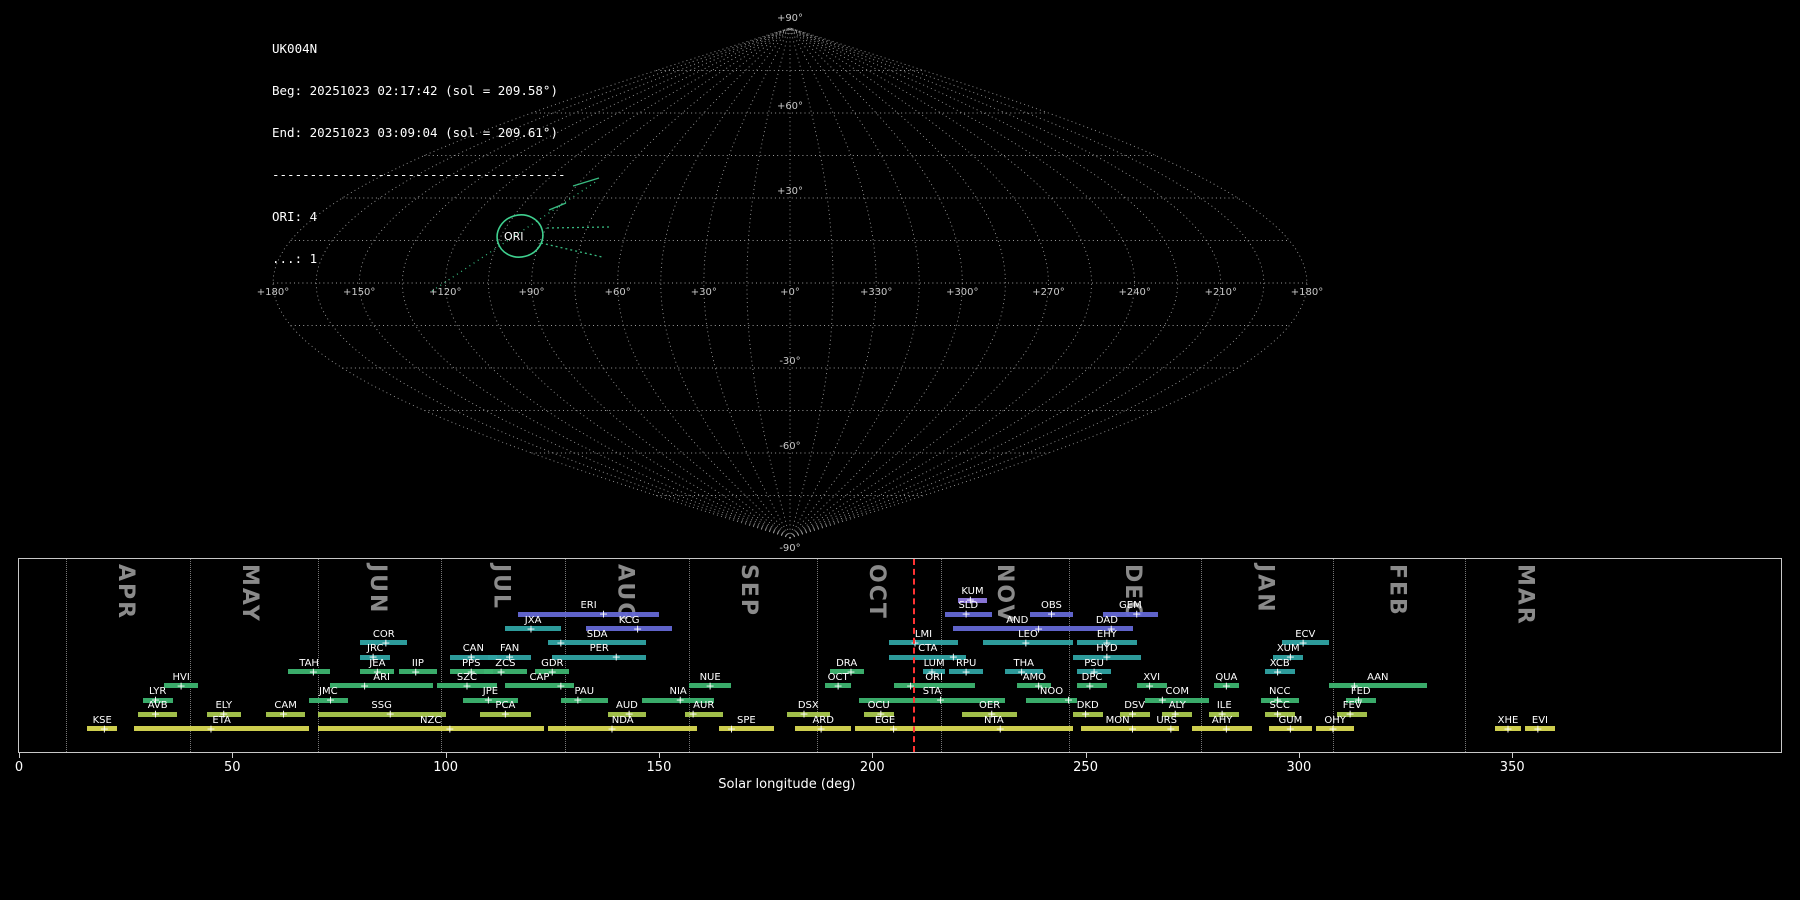 This screenshot has height=900, width=1800. I want to click on month-label-jun: JUN, so click(377, 589).